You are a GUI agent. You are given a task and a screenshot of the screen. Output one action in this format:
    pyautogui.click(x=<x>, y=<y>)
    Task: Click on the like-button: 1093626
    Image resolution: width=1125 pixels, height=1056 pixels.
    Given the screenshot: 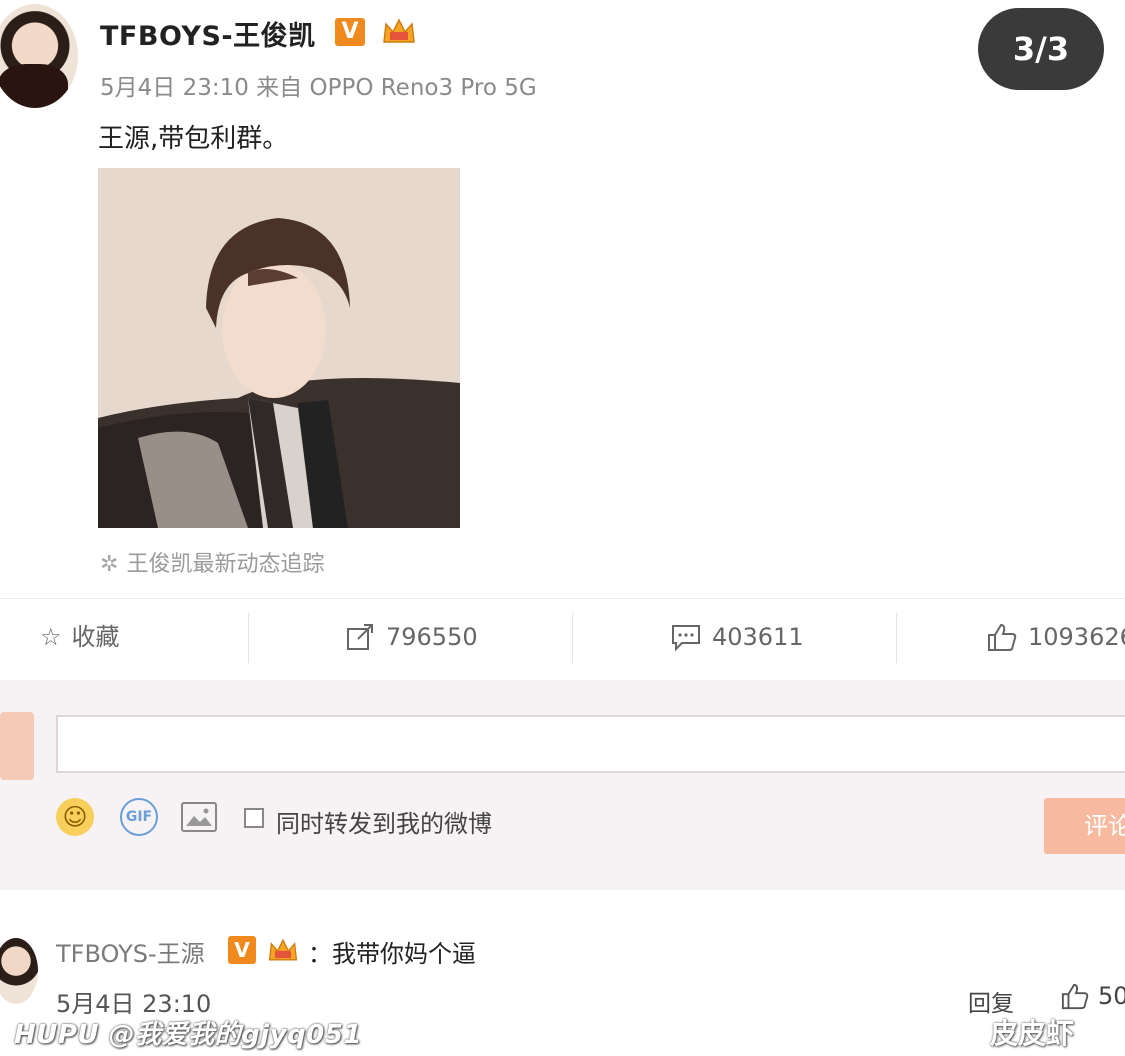 What is the action you would take?
    pyautogui.click(x=1055, y=637)
    